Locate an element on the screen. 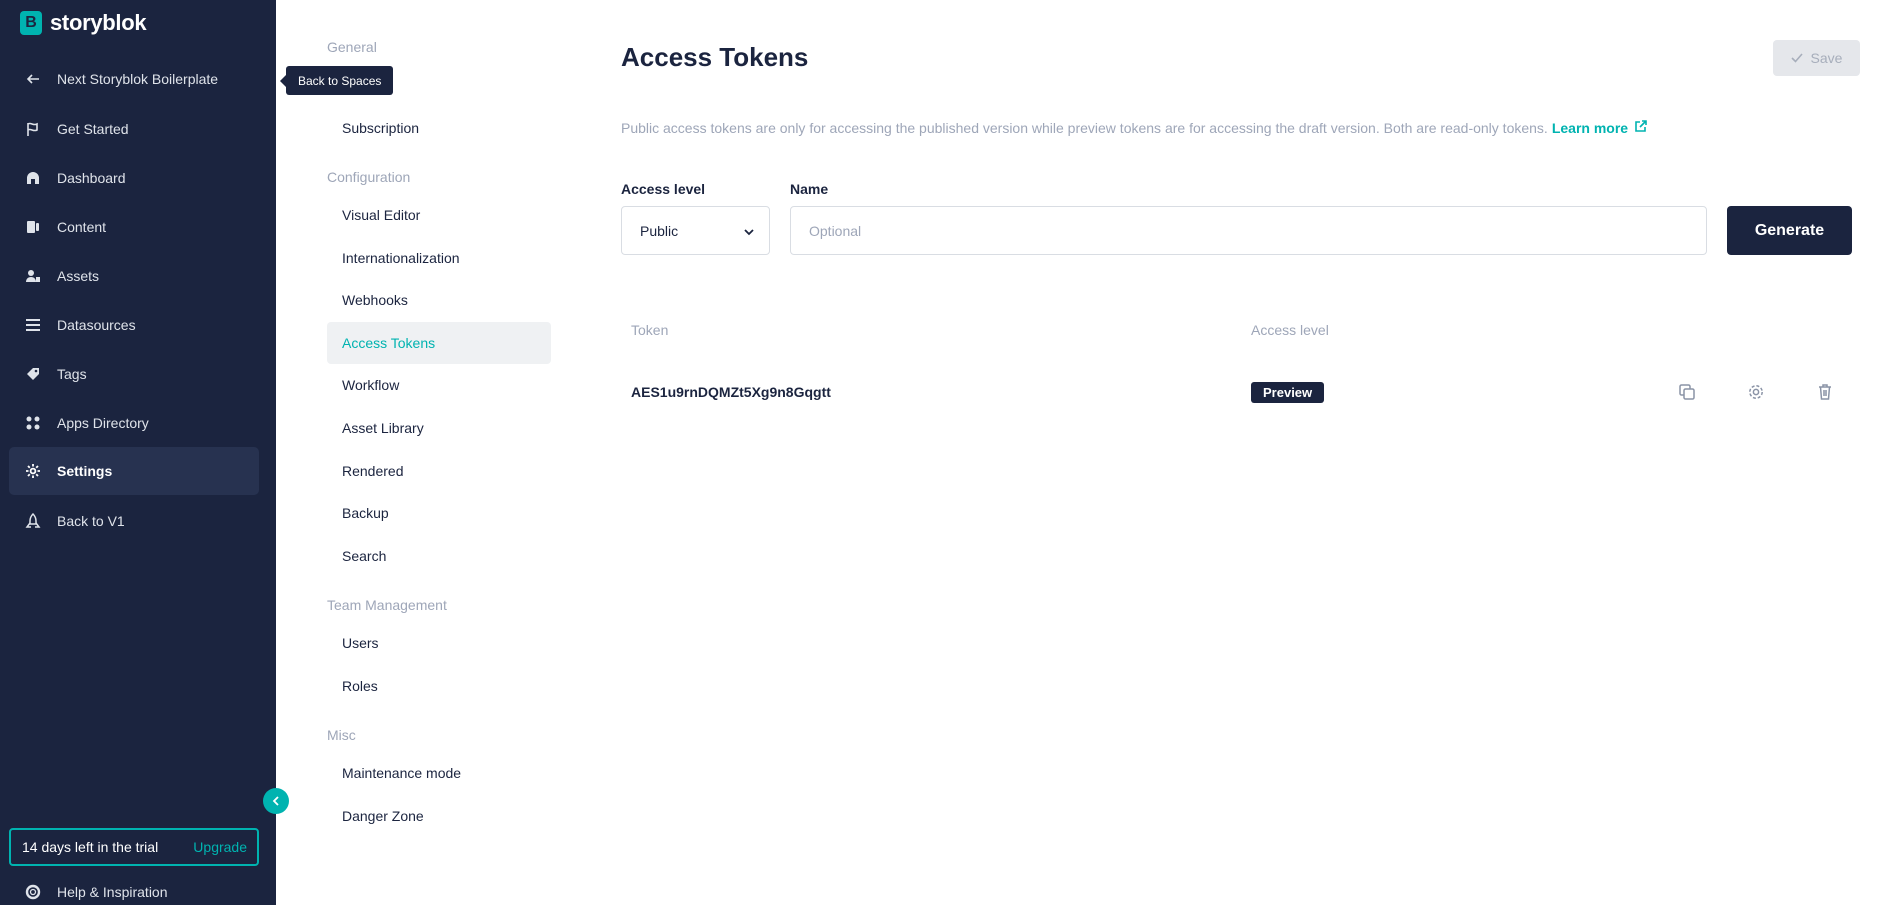  nav-item-get-started: Get Started is located at coordinates (134, 129).